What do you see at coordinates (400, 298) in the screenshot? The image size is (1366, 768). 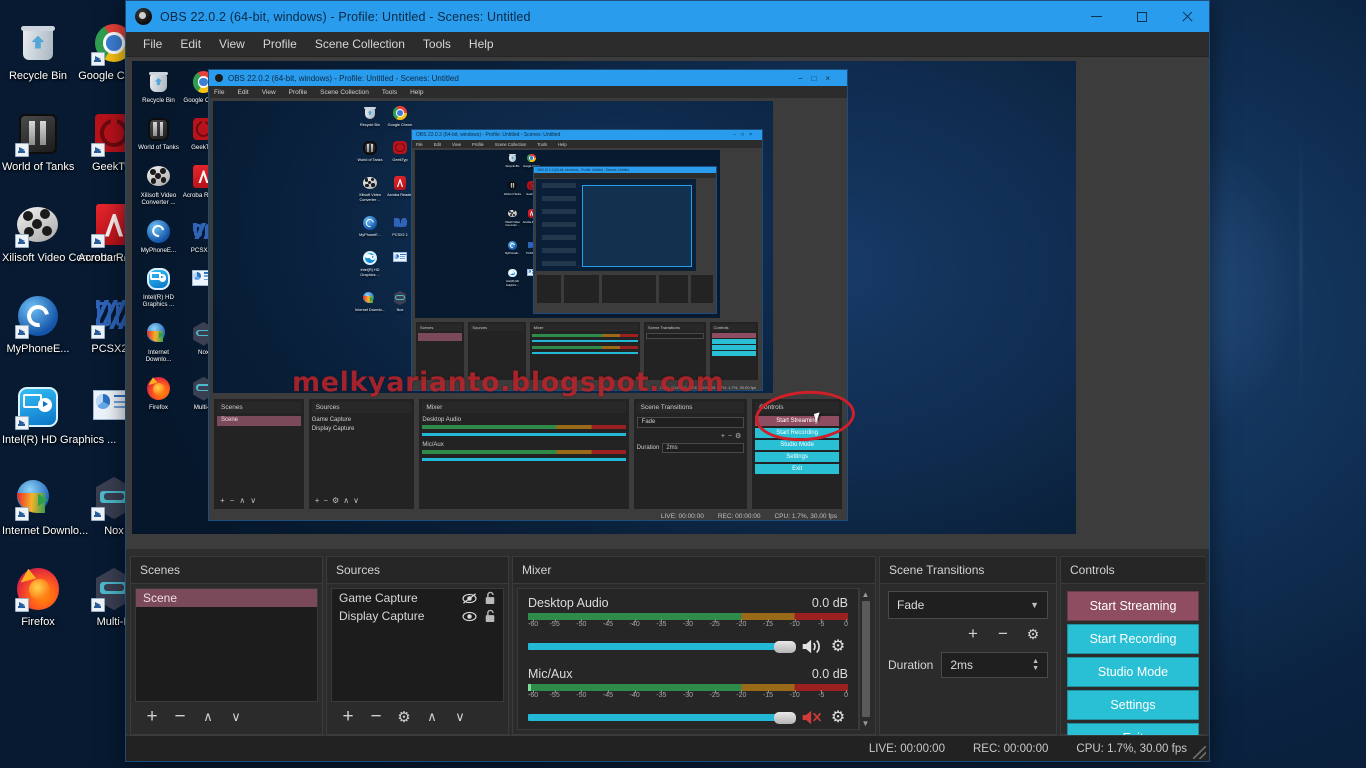 I see `nox-player-icon` at bounding box center [400, 298].